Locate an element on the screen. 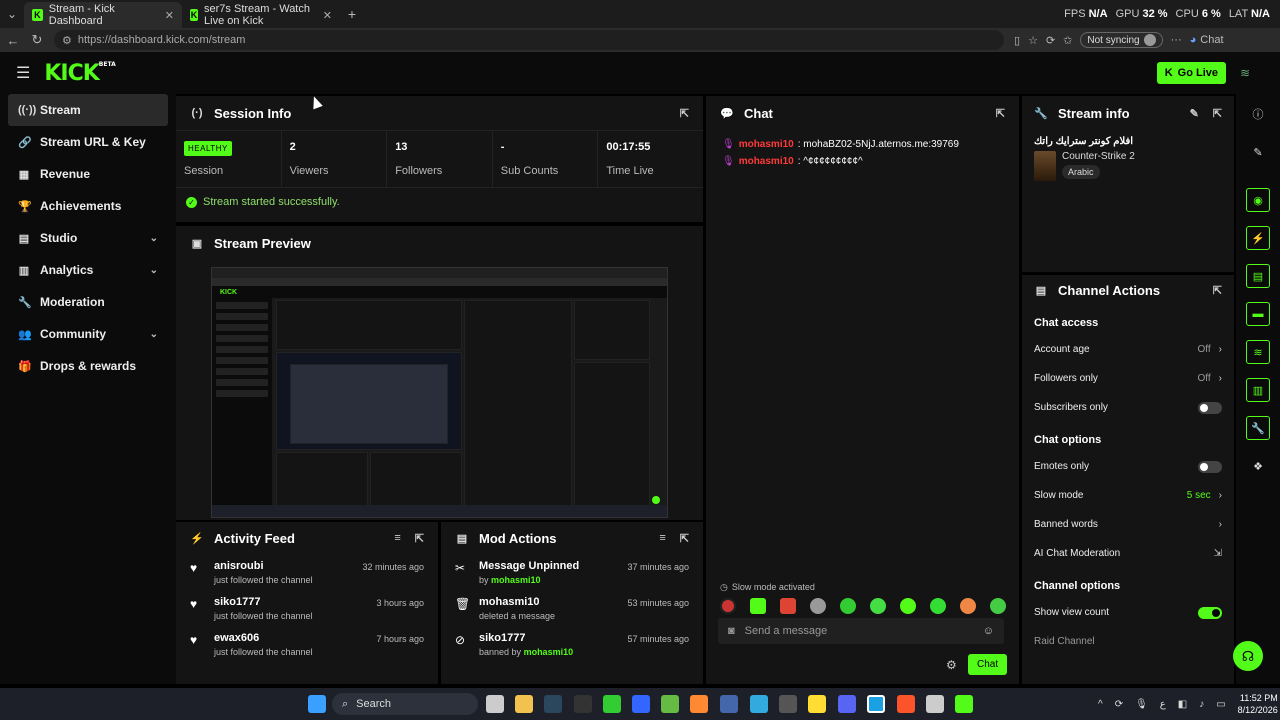  emote-7-icon is located at coordinates (908, 606).